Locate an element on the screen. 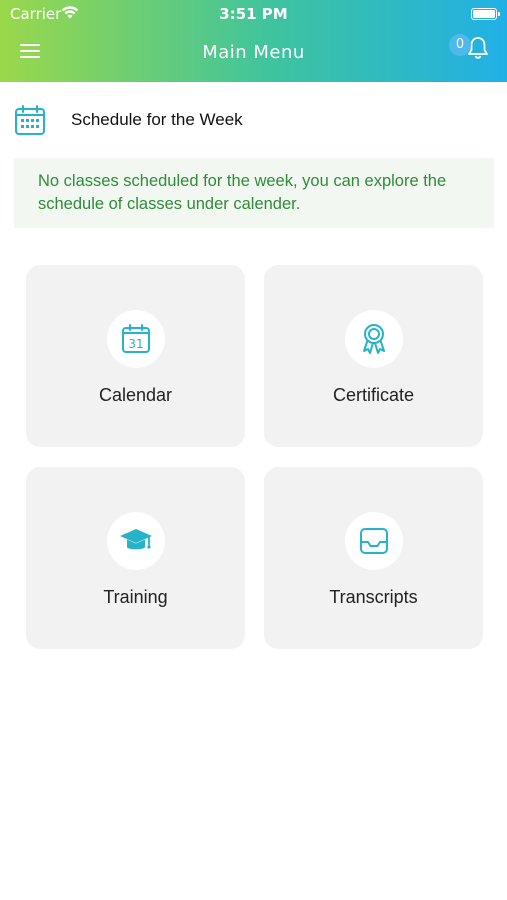  notifications-button: 0 is located at coordinates (469, 50).